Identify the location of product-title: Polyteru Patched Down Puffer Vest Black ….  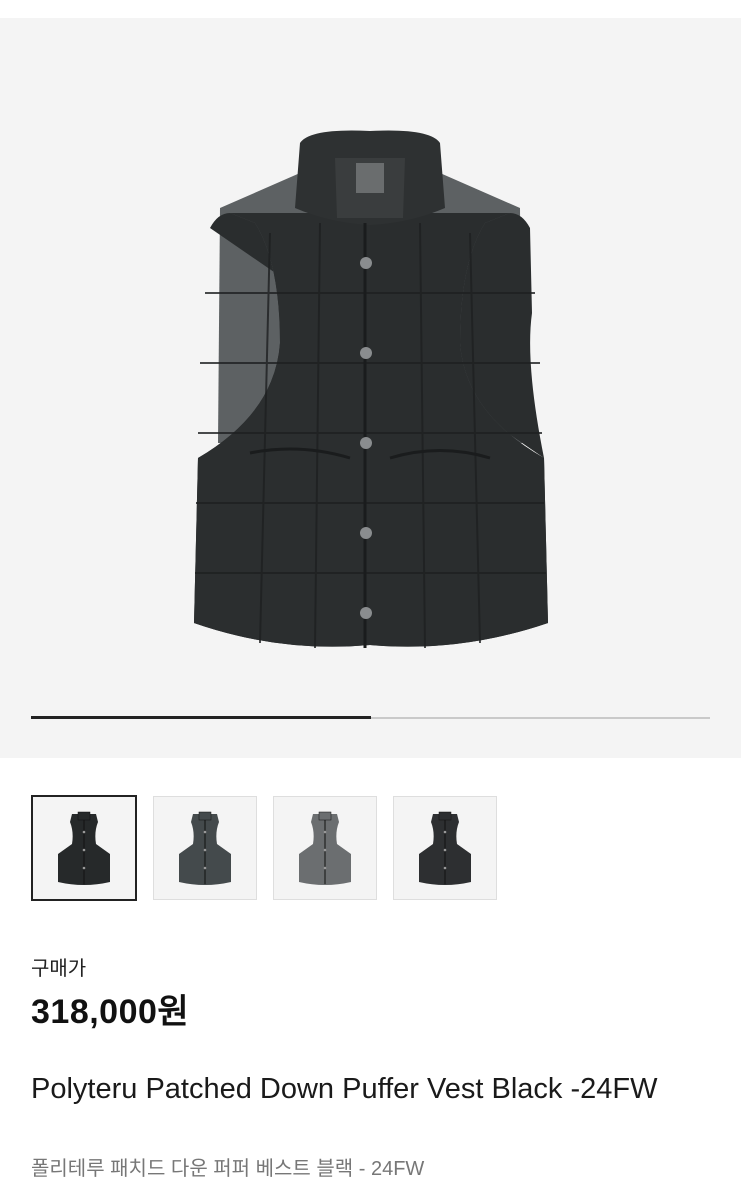
(344, 1089).